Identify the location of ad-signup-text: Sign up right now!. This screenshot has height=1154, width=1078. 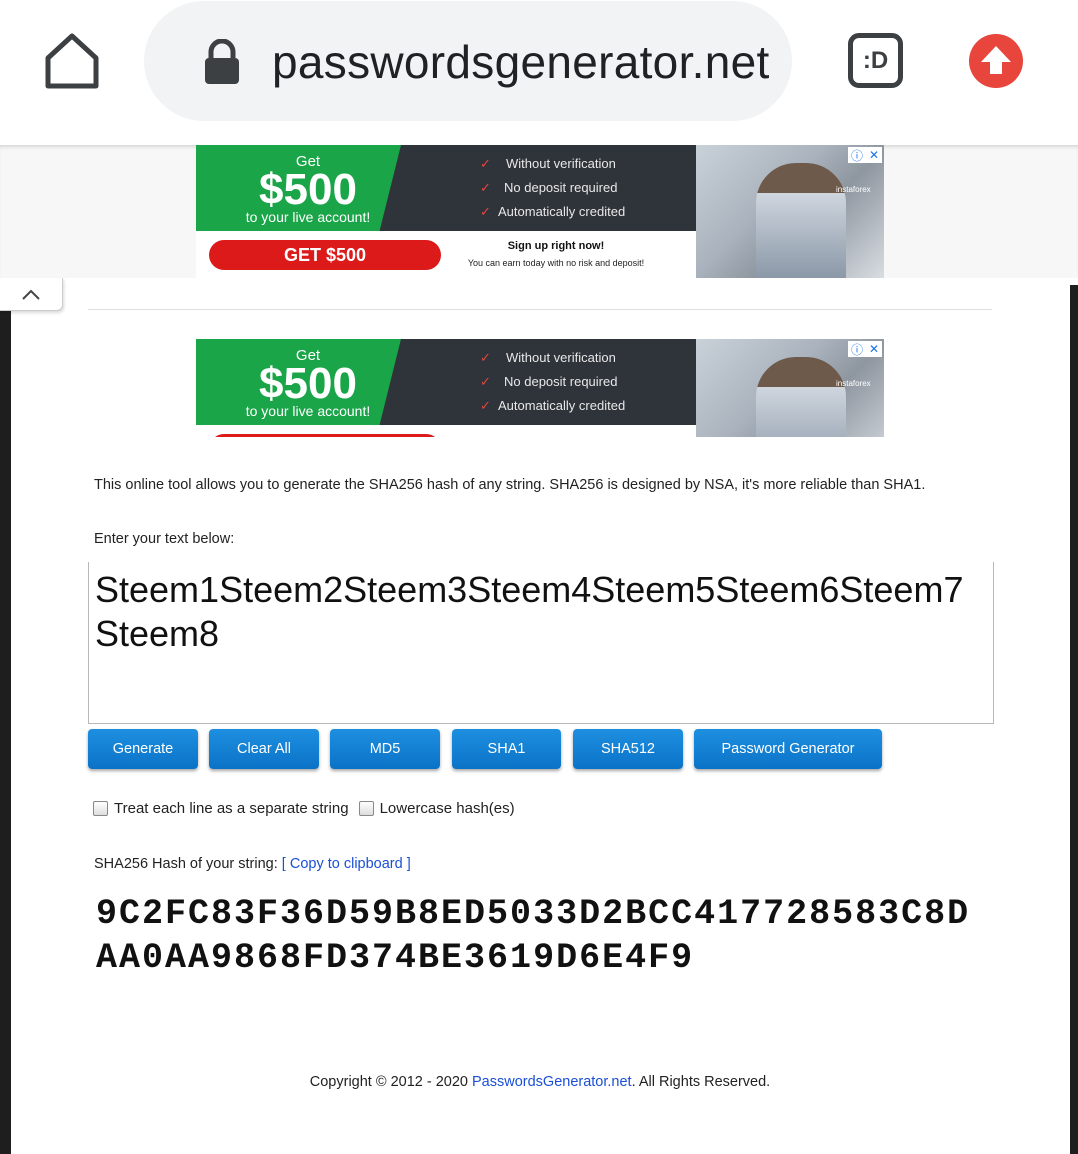
(556, 246).